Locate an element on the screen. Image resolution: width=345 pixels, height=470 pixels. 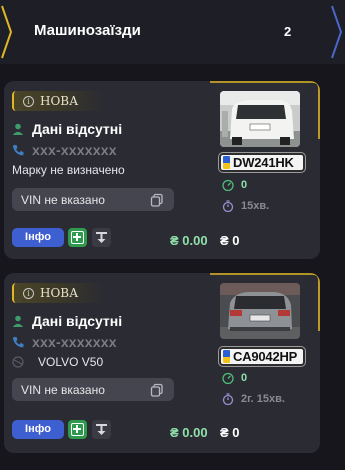
license-plate: CA9042HP is located at coordinates (262, 356).